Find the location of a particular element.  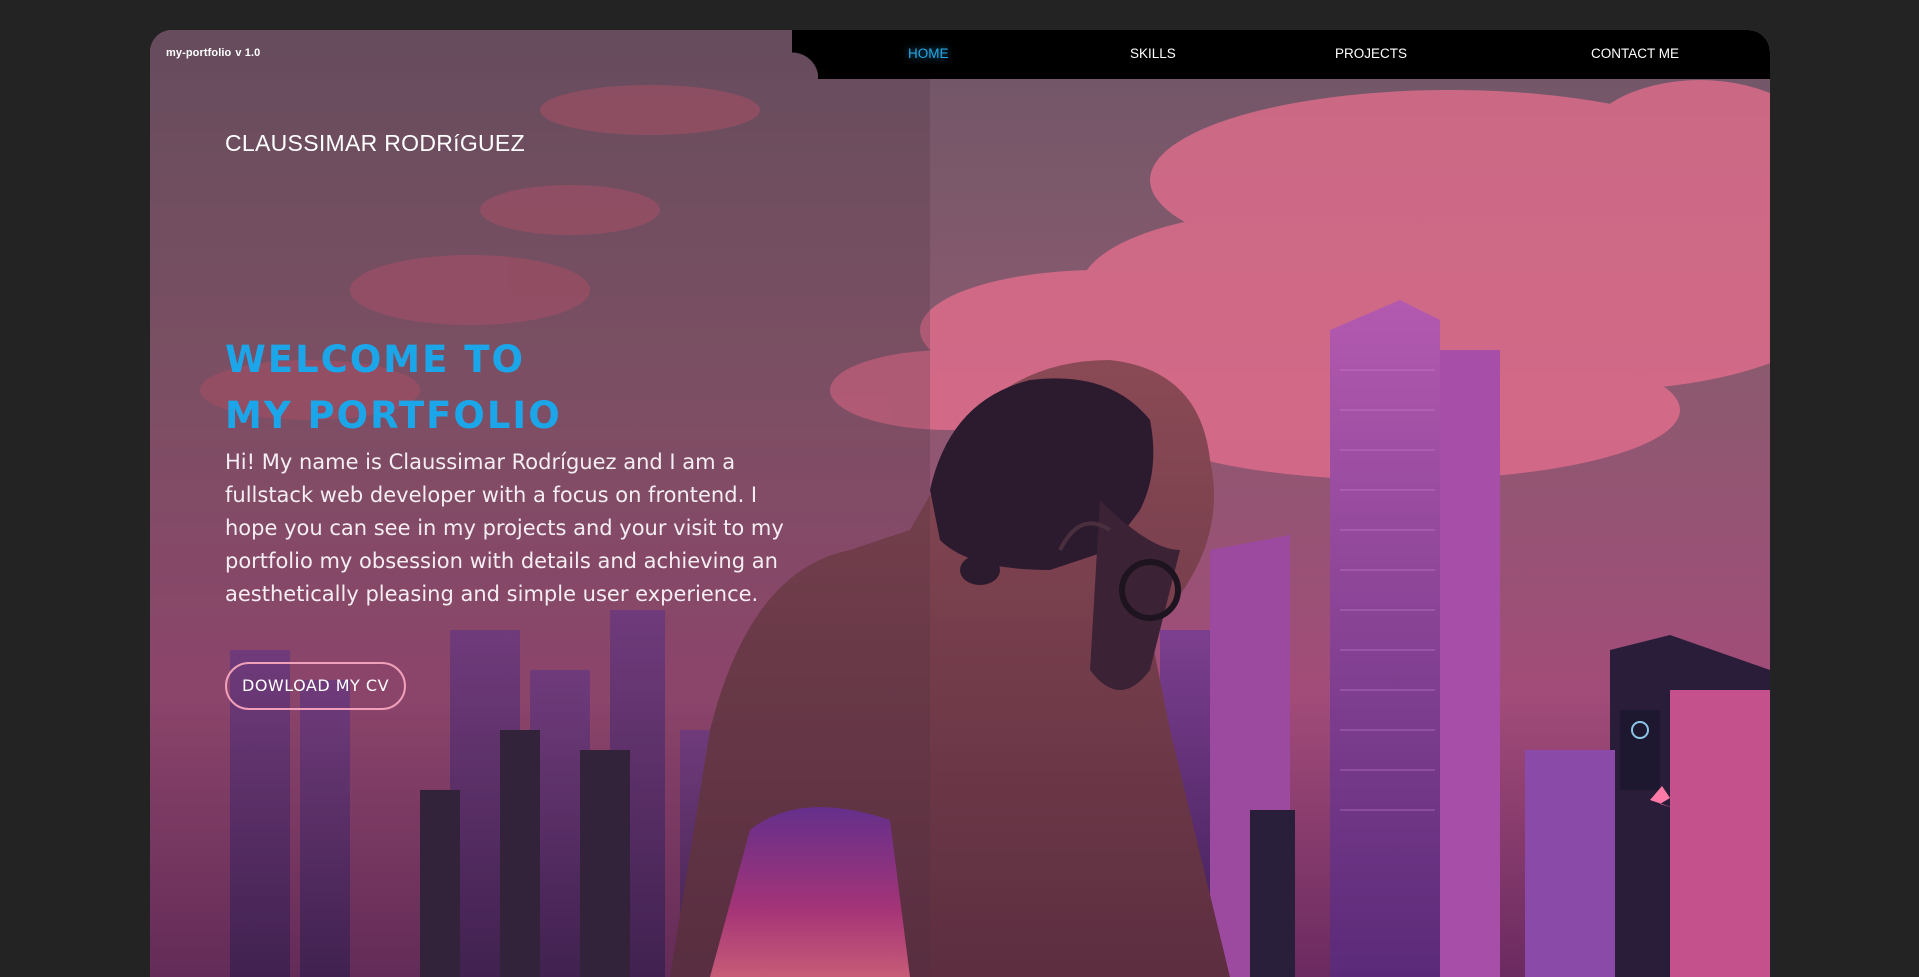

nav-item-home: HOME is located at coordinates (928, 53).